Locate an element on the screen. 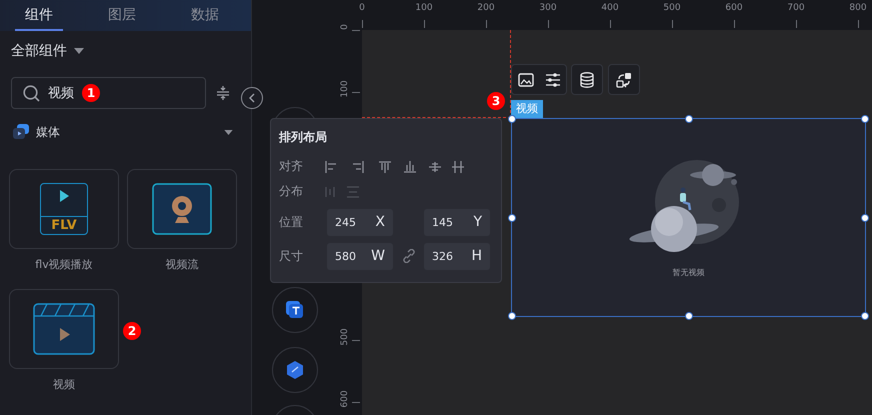  panel-tab: 图层 is located at coordinates (122, 15).